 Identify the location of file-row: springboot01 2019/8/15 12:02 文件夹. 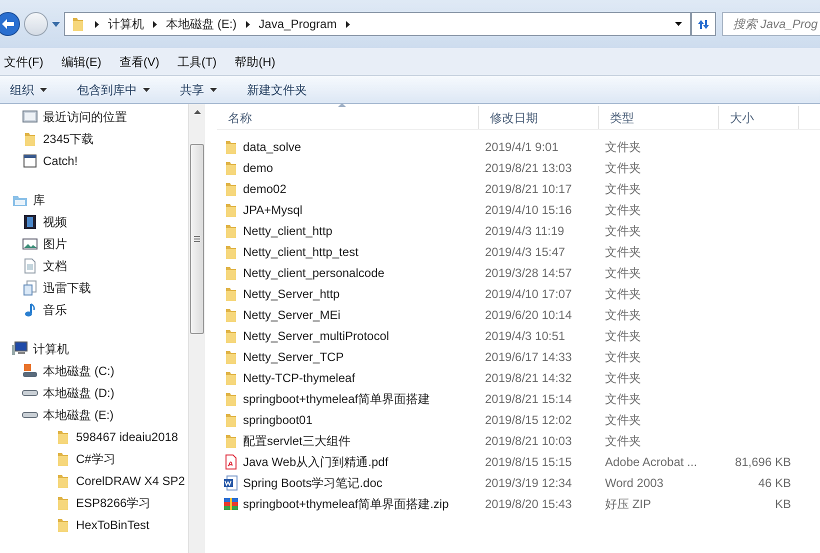
(518, 419).